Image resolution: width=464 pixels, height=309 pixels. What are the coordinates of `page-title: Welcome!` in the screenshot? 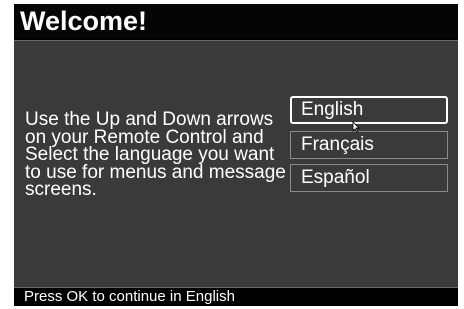 It's located at (84, 21).